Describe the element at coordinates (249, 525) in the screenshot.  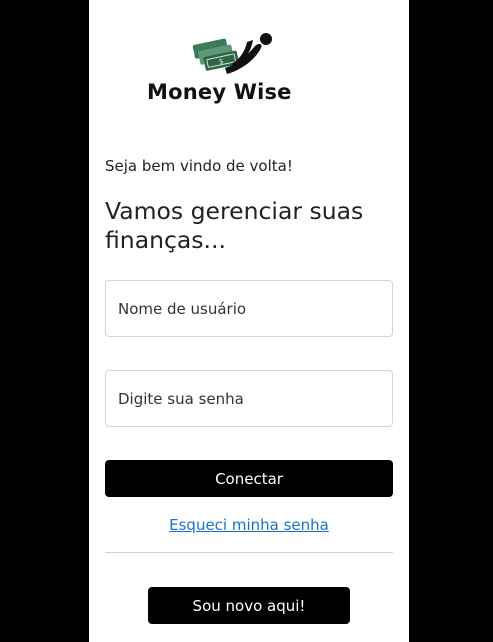
I see `forgot-password-link: Esqueci minha senha` at that location.